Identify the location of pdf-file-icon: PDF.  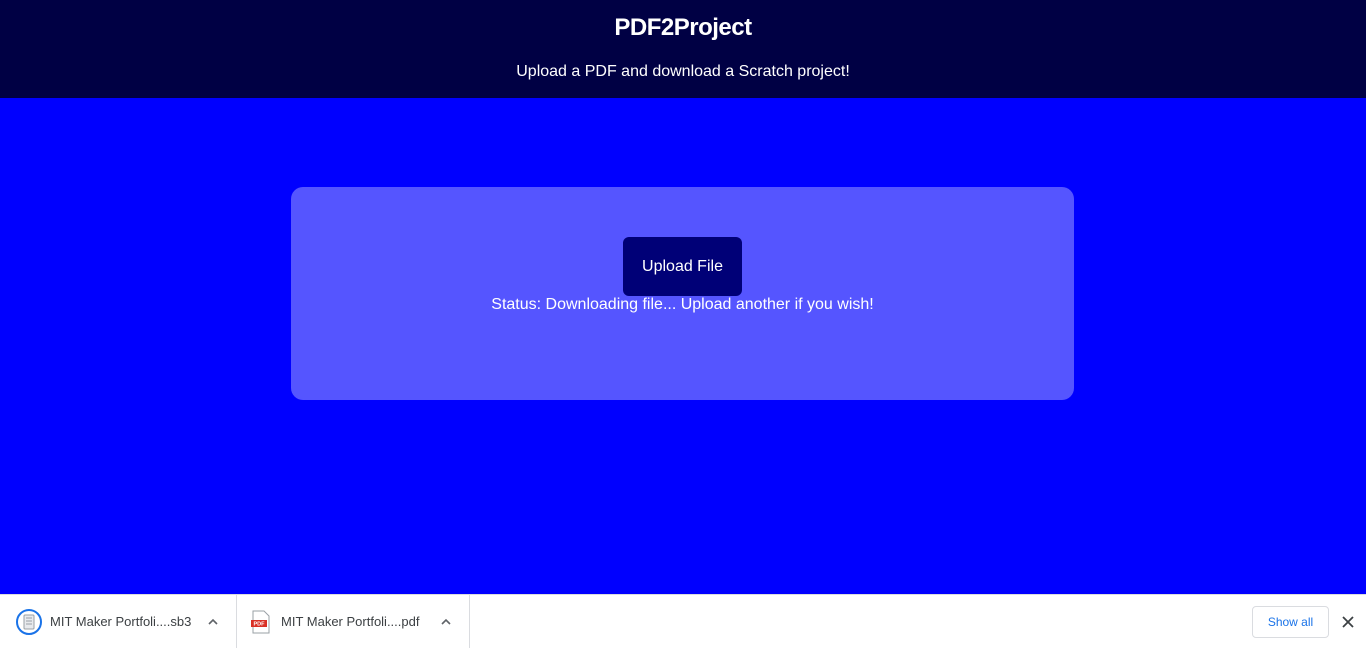
(260, 621).